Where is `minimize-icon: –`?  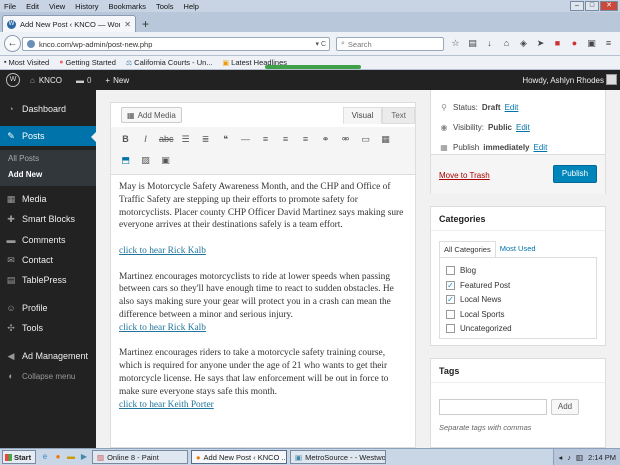
minimize-icon: – is located at coordinates (577, 6).